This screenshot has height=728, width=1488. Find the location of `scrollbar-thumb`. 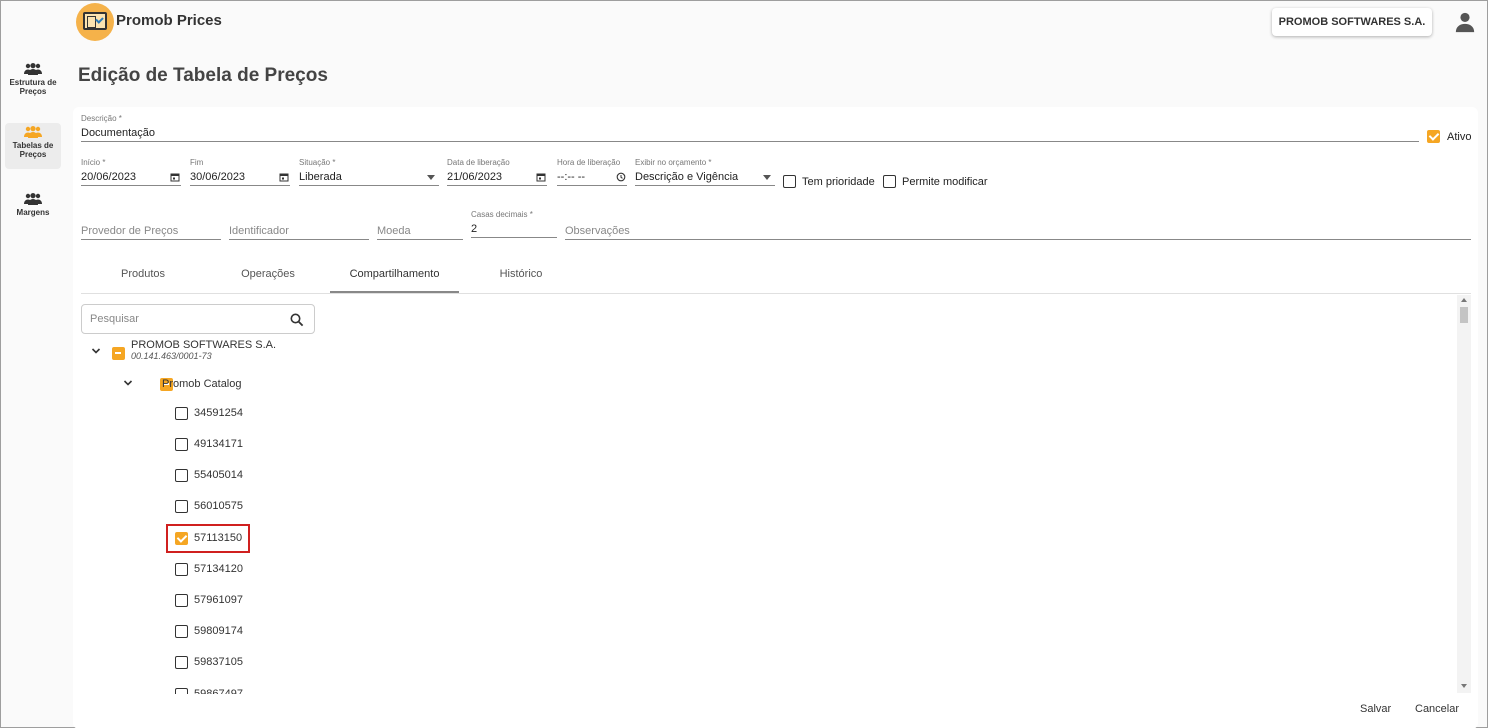

scrollbar-thumb is located at coordinates (1464, 315).